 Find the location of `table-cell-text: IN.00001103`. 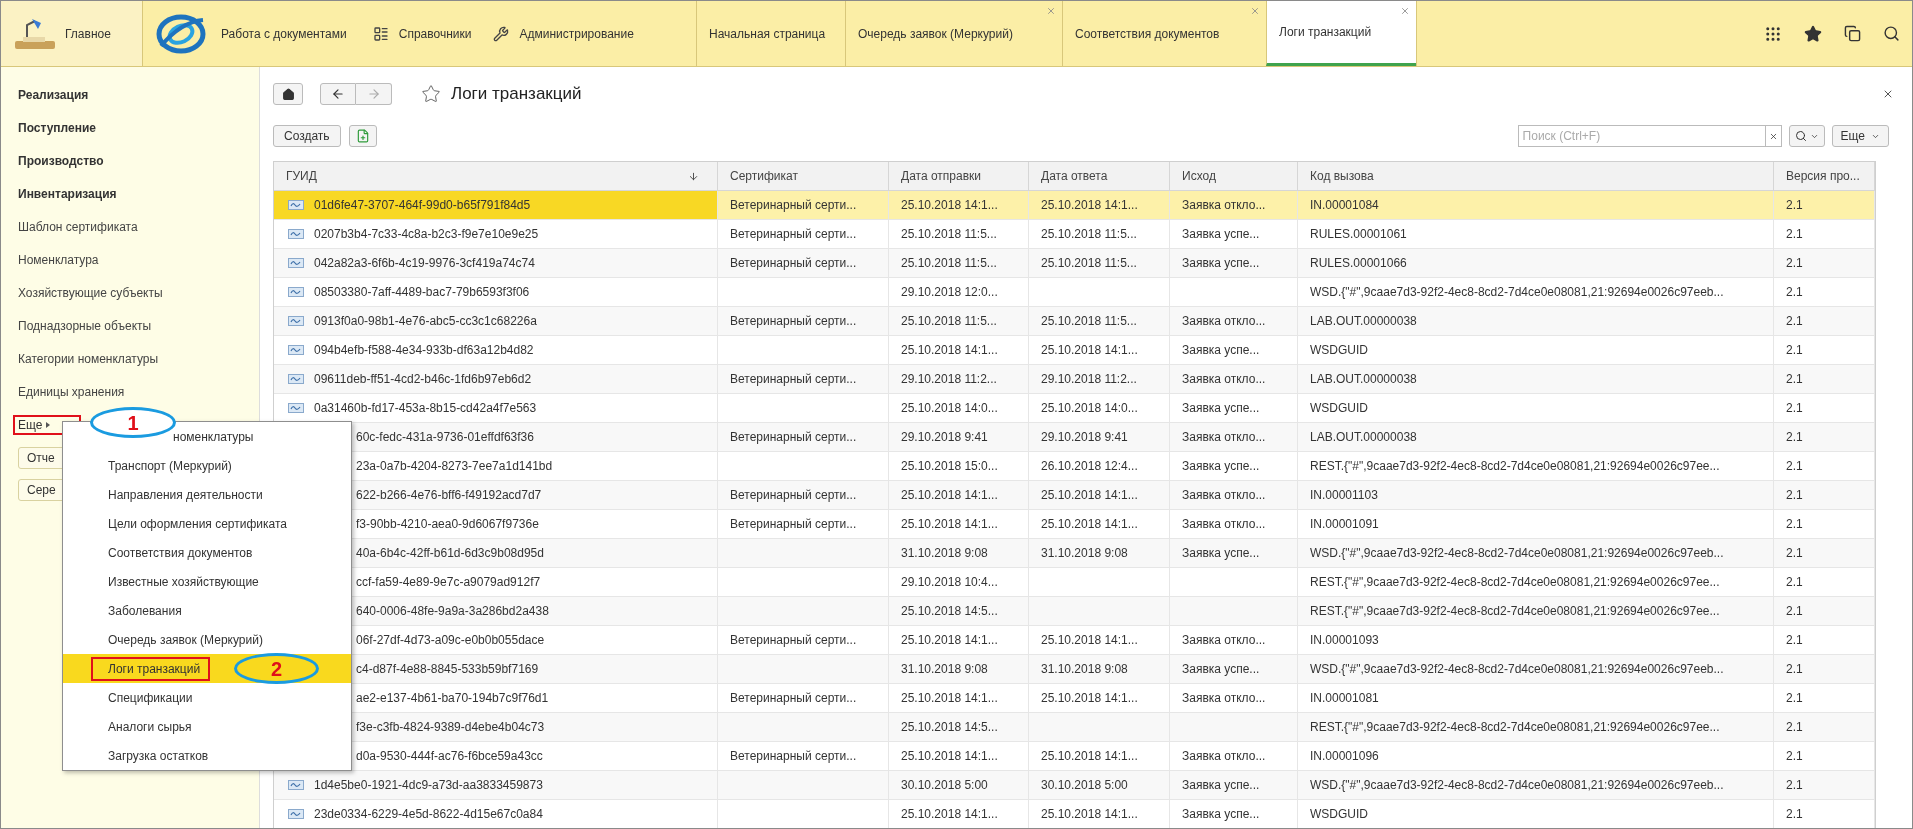

table-cell-text: IN.00001103 is located at coordinates (1344, 495).